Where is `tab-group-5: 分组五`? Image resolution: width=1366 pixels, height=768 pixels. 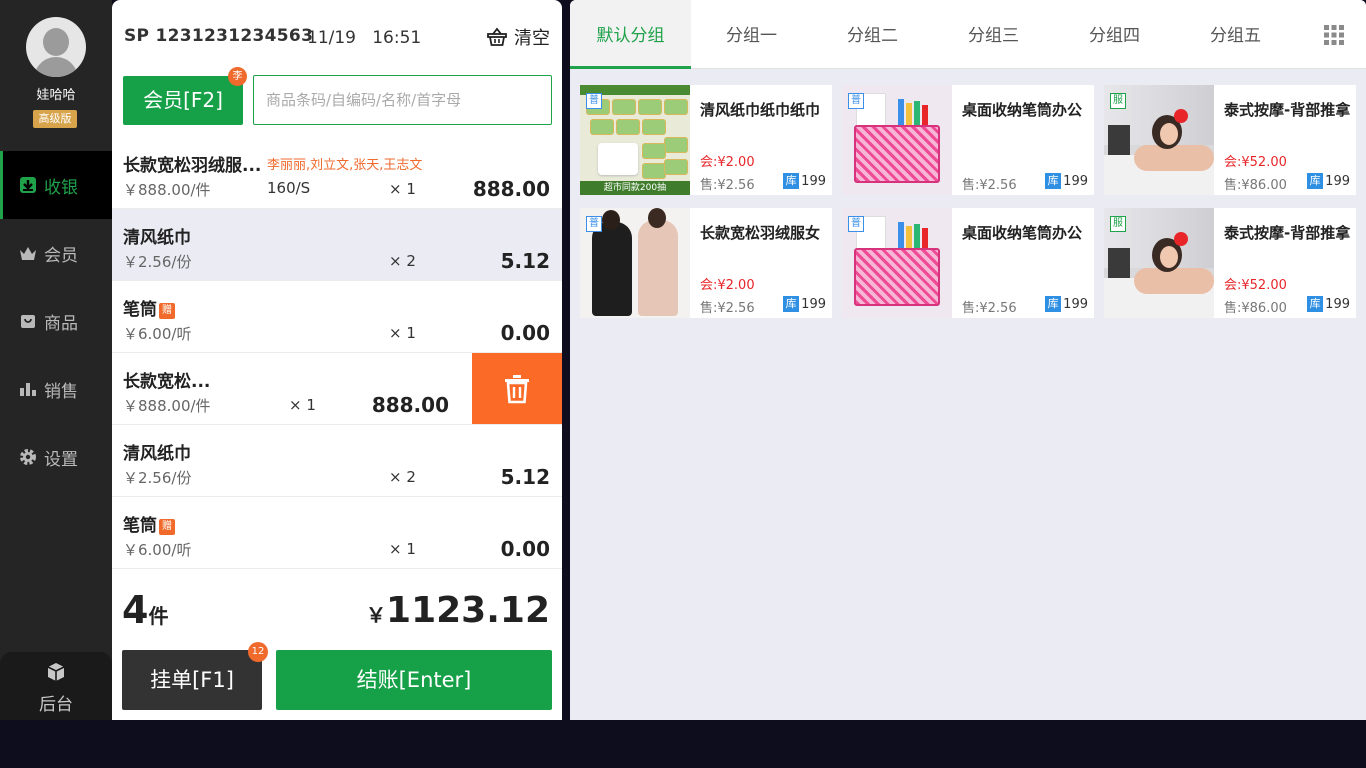 tab-group-5: 分组五 is located at coordinates (1235, 34).